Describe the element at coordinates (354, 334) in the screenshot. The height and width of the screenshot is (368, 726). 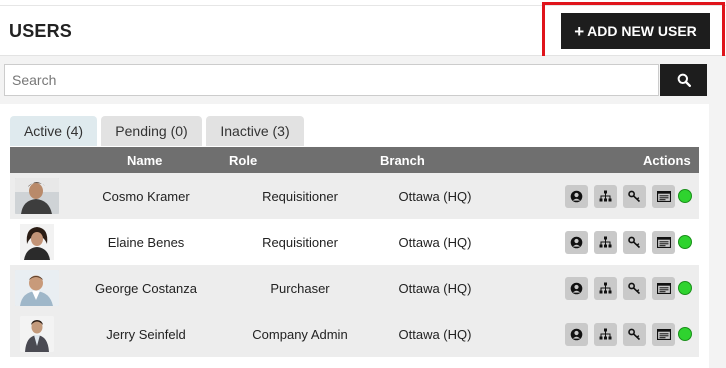
I see `table-row: Jerry Seinfeld Company Admin Ottawa (HQ)` at that location.